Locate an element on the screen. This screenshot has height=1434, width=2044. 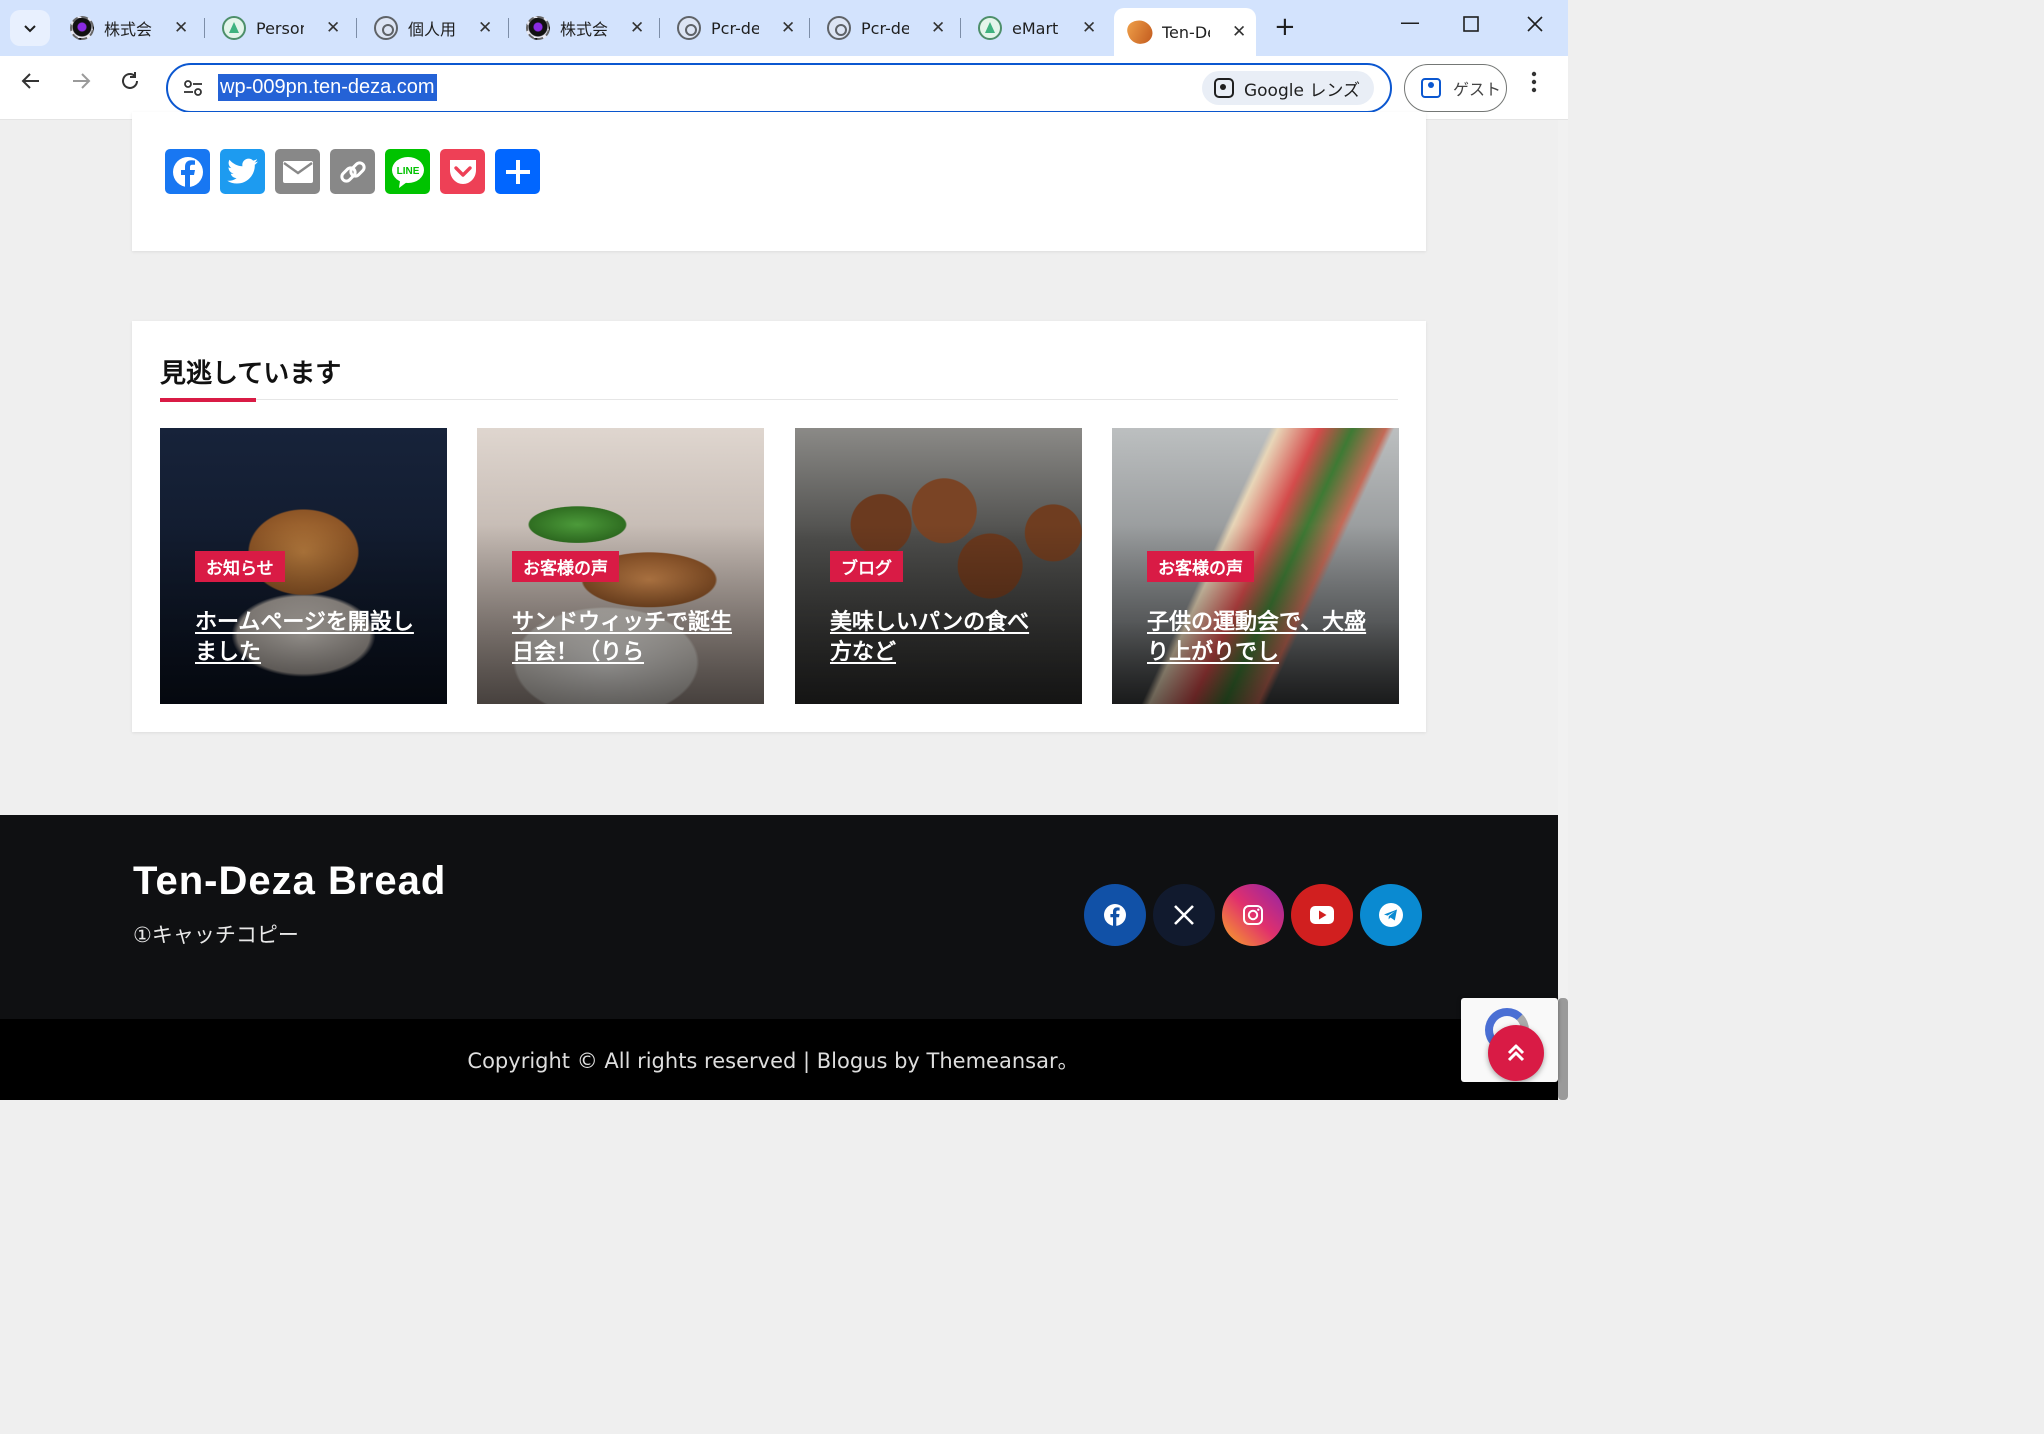
window-close-button is located at coordinates (1535, 26).